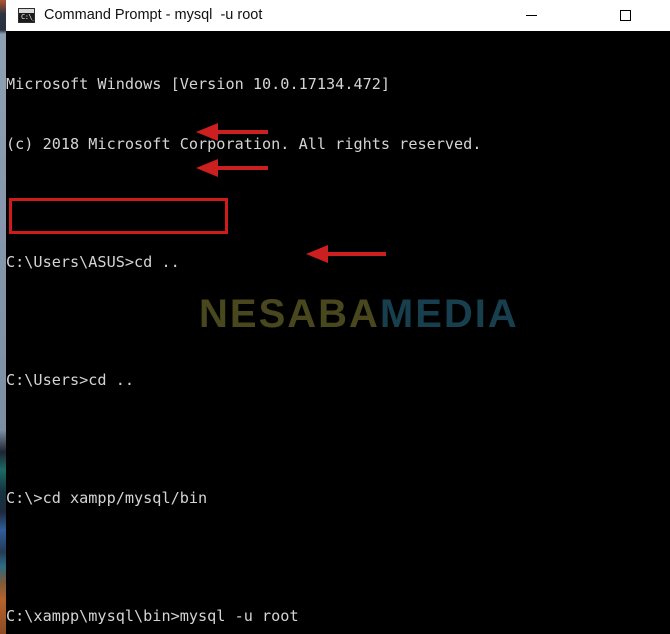 The width and height of the screenshot is (670, 634). I want to click on icon-prompt-glyph: C:\_, so click(28, 17).